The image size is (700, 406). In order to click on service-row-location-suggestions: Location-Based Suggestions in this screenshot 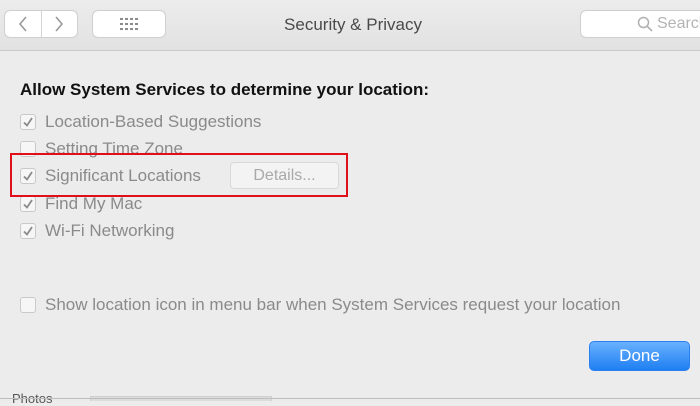, I will do `click(140, 122)`.